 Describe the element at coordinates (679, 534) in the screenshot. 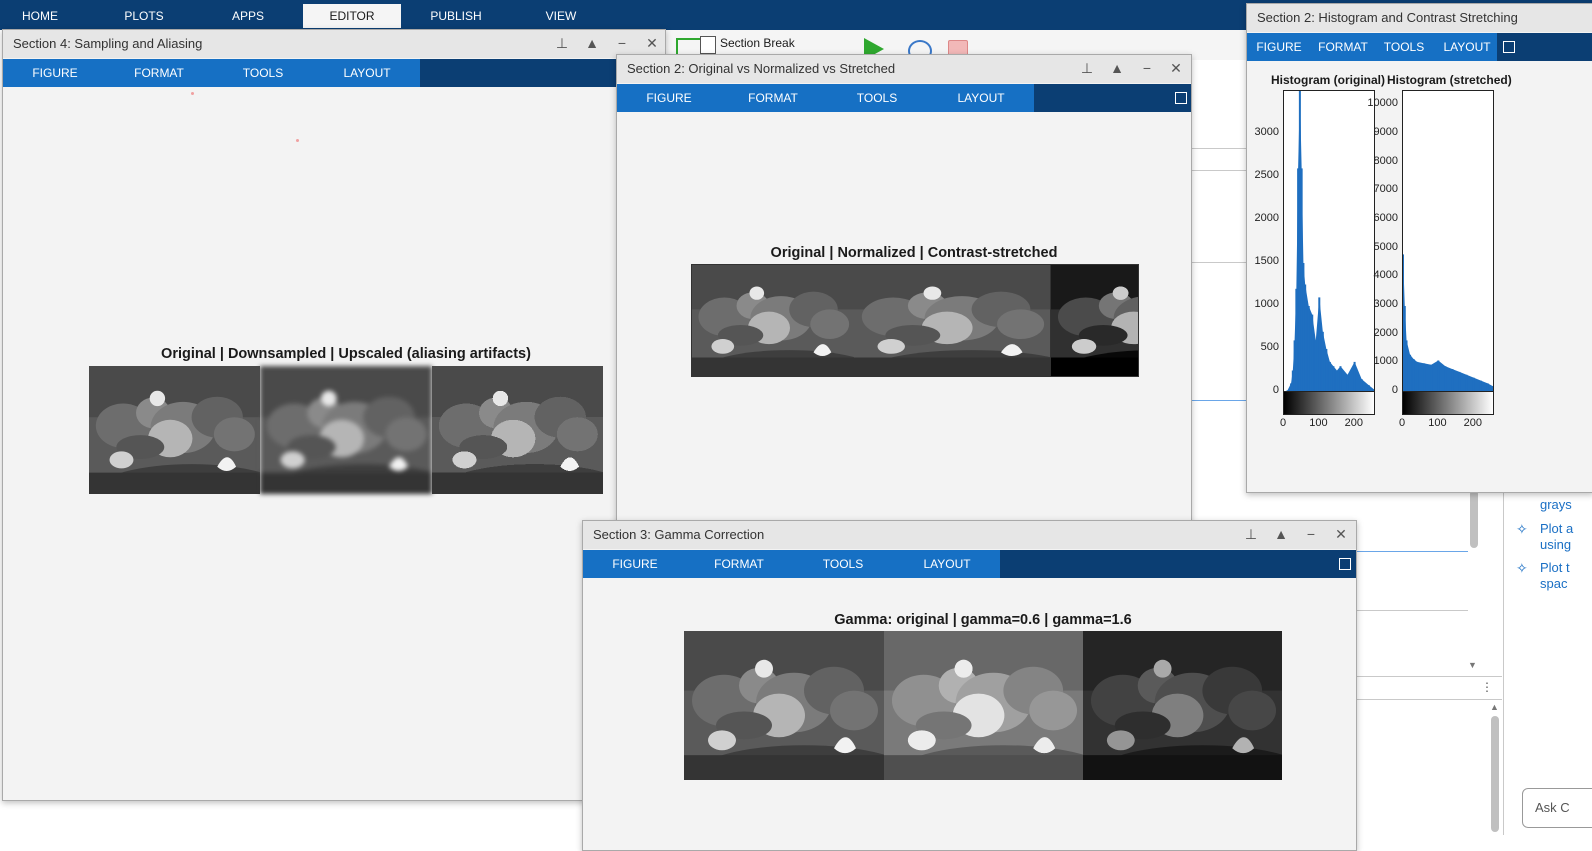

I see `figure-title: Section 3: Gamma Correction` at that location.